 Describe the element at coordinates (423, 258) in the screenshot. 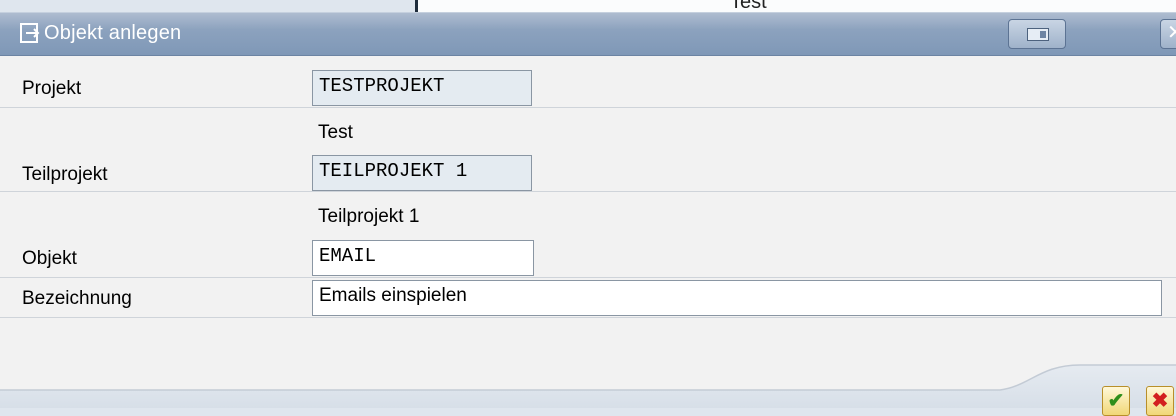

I see `objekt-input: EMAIL` at that location.